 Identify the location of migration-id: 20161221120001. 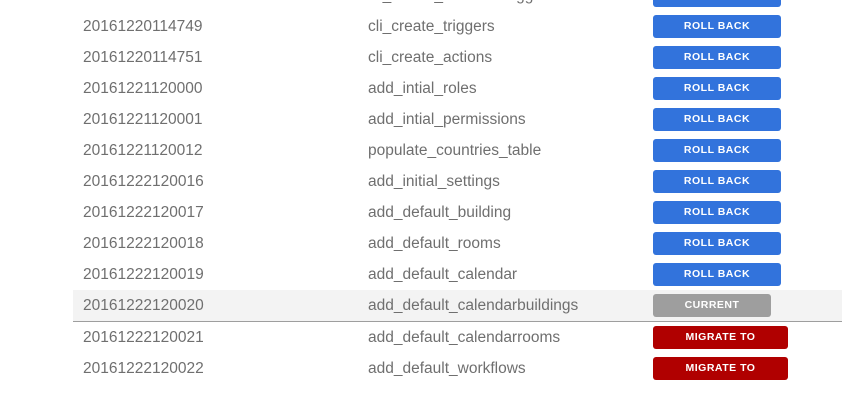
(143, 119).